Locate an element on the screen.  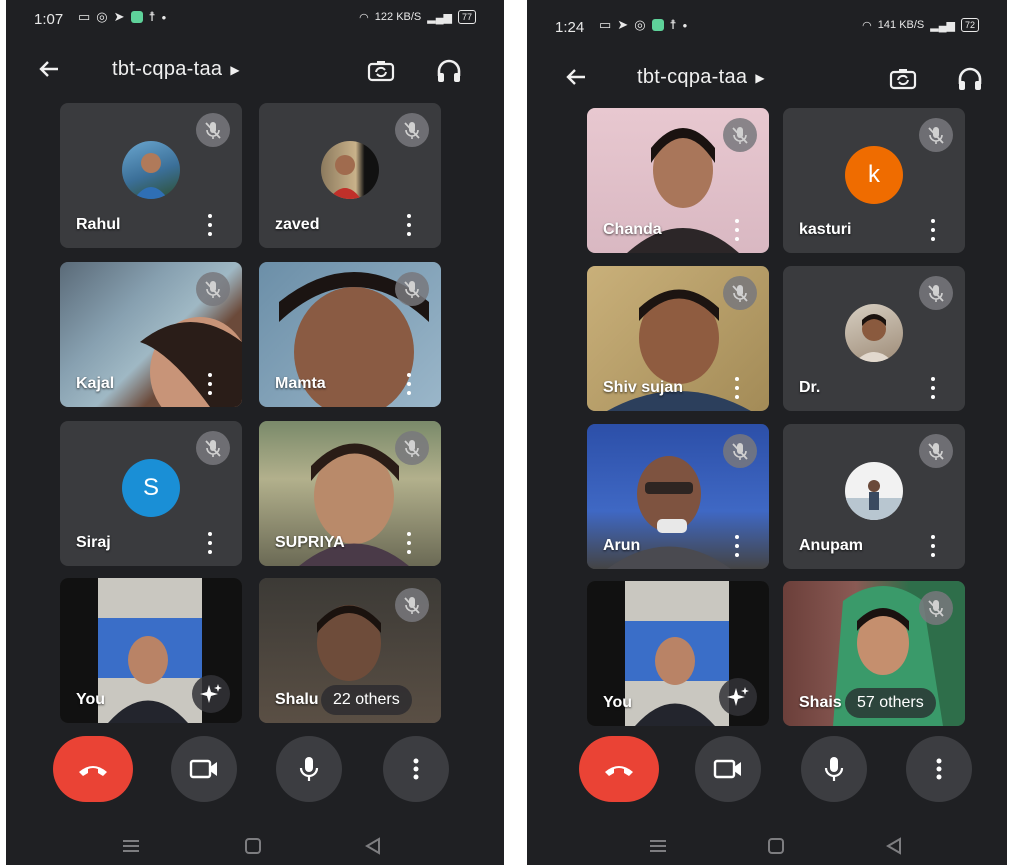
participant-name: zaved is located at coordinates (297, 224).